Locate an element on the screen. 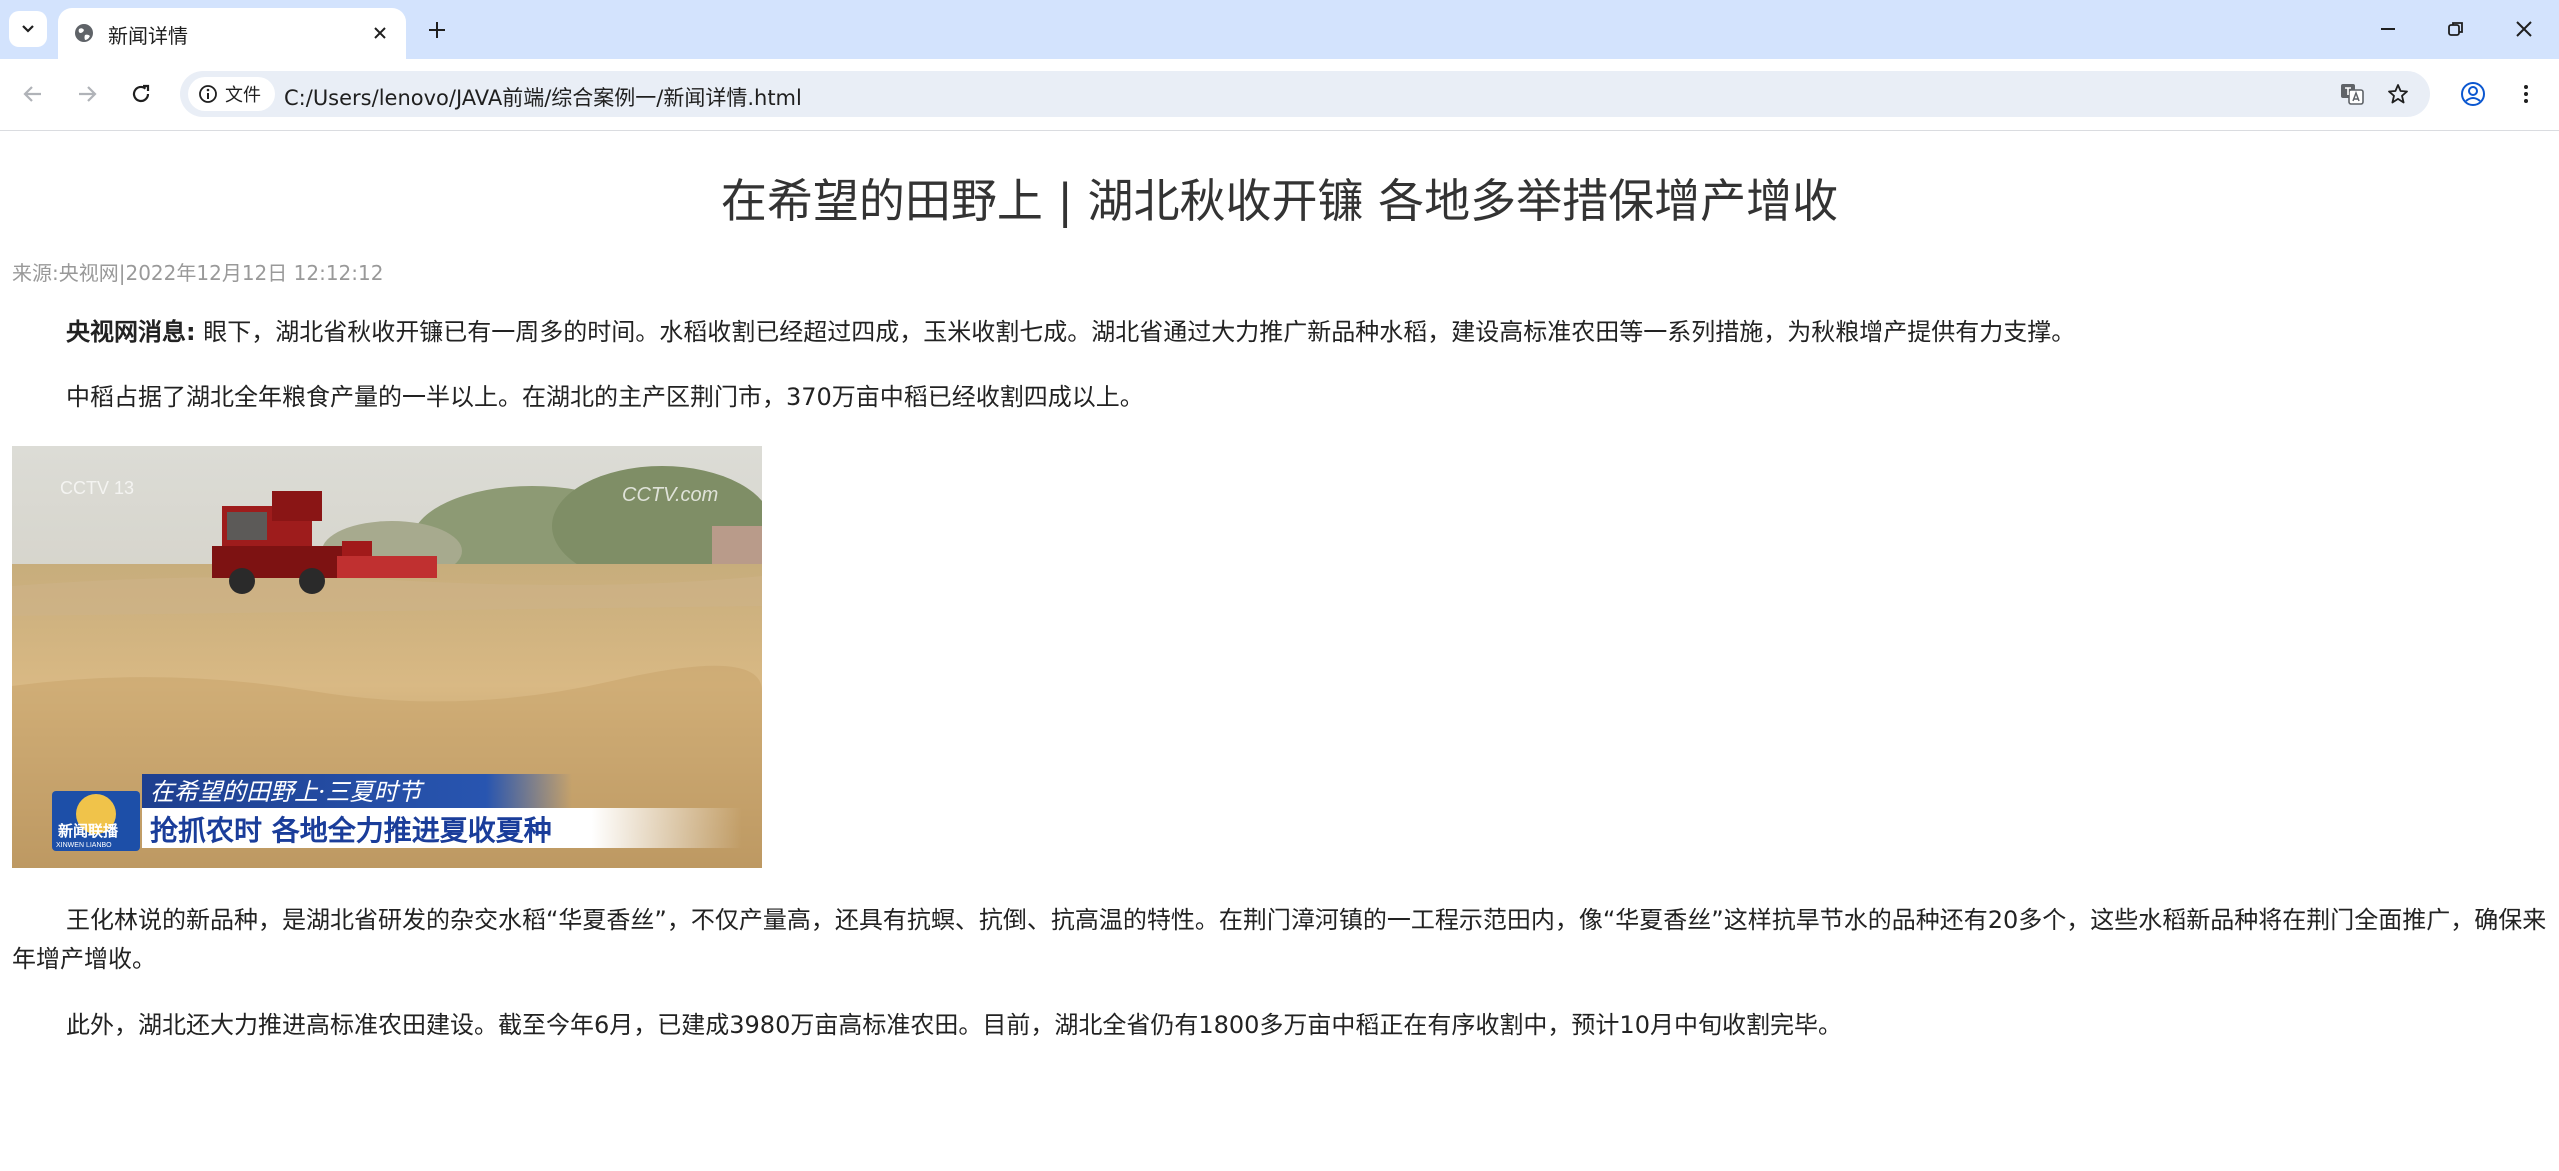 Image resolution: width=2559 pixels, height=1171 pixels. new-tab-button is located at coordinates (437, 30).